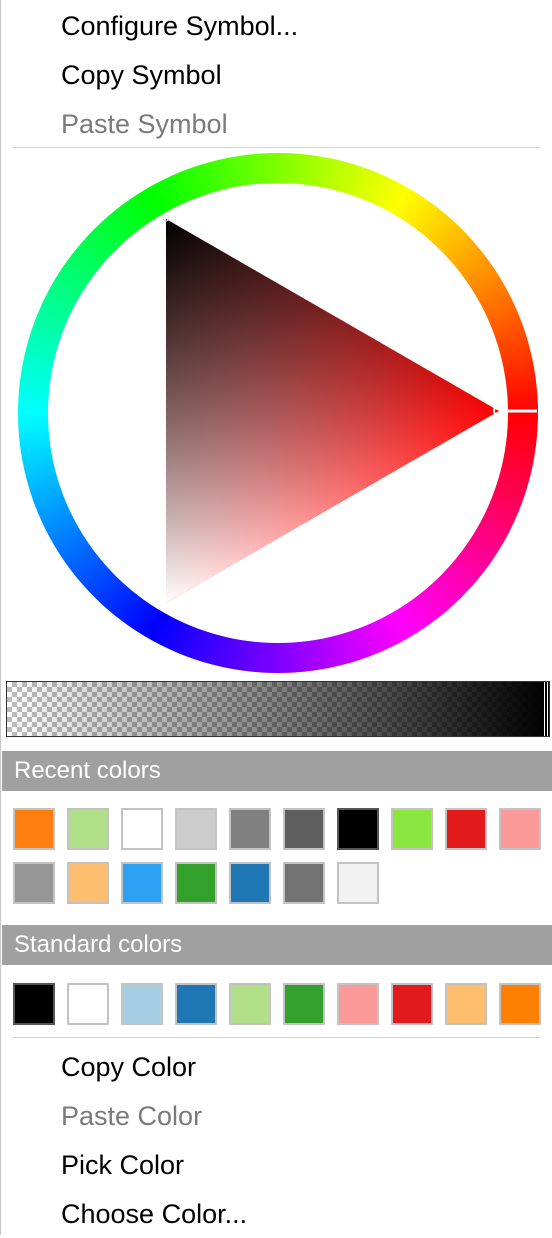 The height and width of the screenshot is (1238, 552). I want to click on standard-colors-header: Standard colors, so click(277, 945).